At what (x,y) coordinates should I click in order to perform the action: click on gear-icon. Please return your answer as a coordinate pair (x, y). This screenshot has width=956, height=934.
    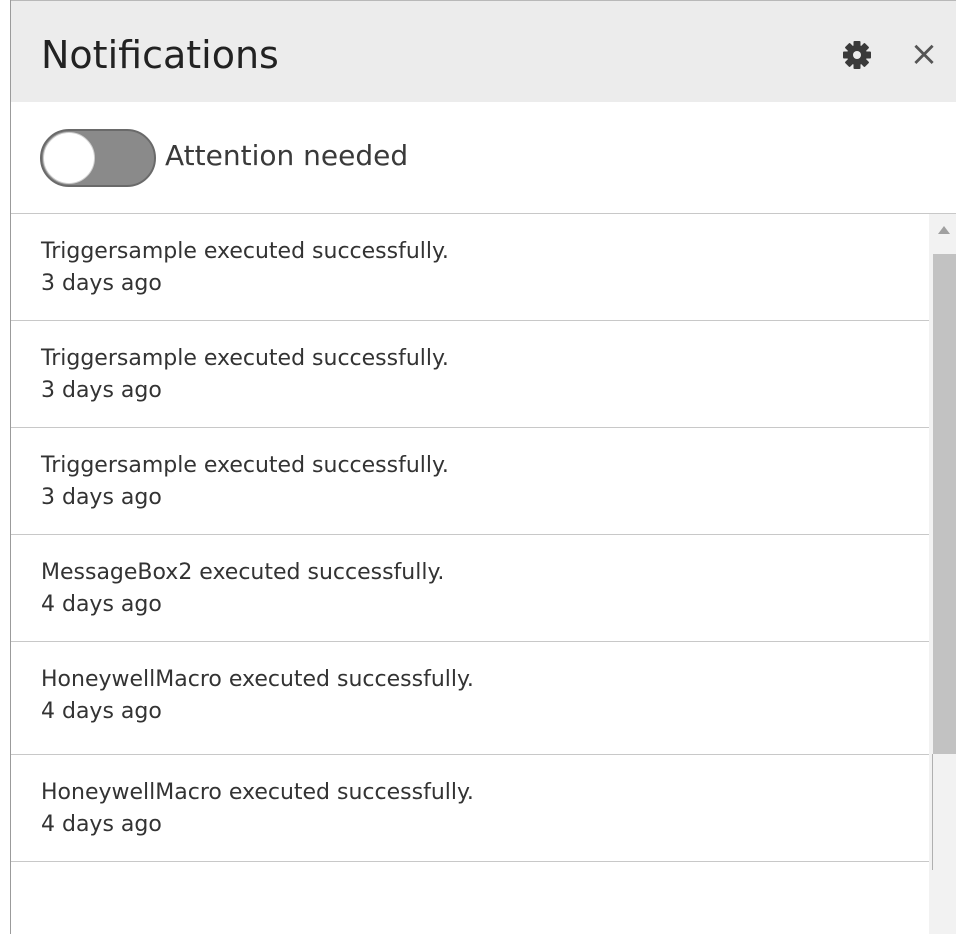
    Looking at the image, I should click on (857, 55).